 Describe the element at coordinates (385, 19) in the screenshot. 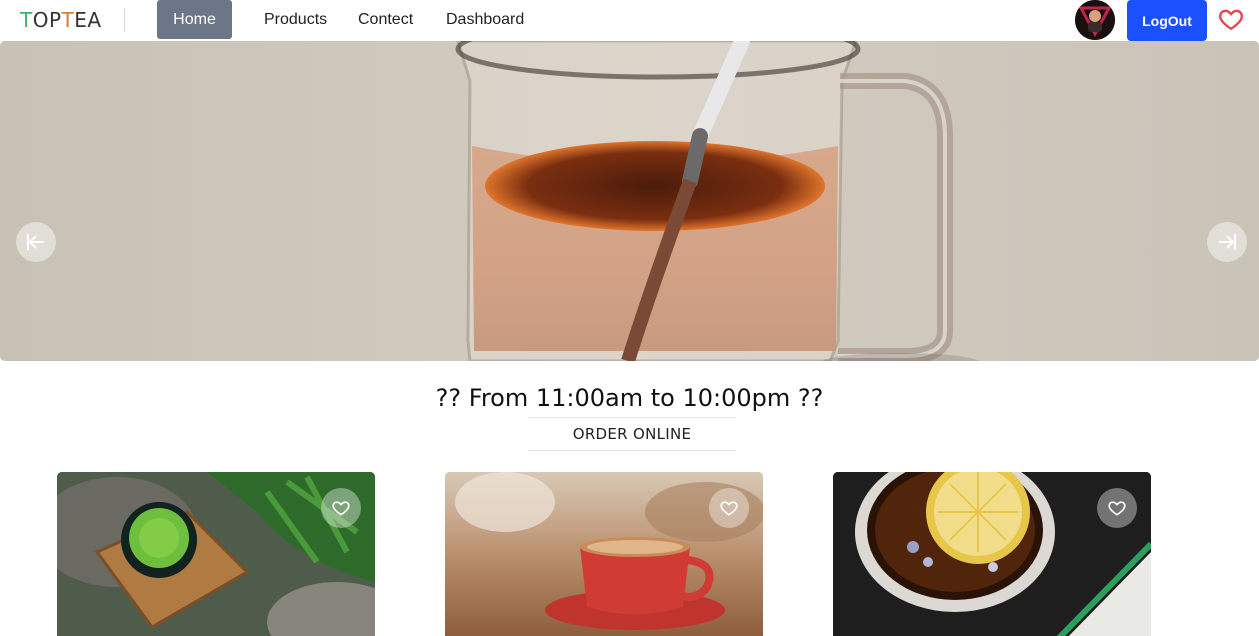

I see `nav-link-contect: Contect` at that location.